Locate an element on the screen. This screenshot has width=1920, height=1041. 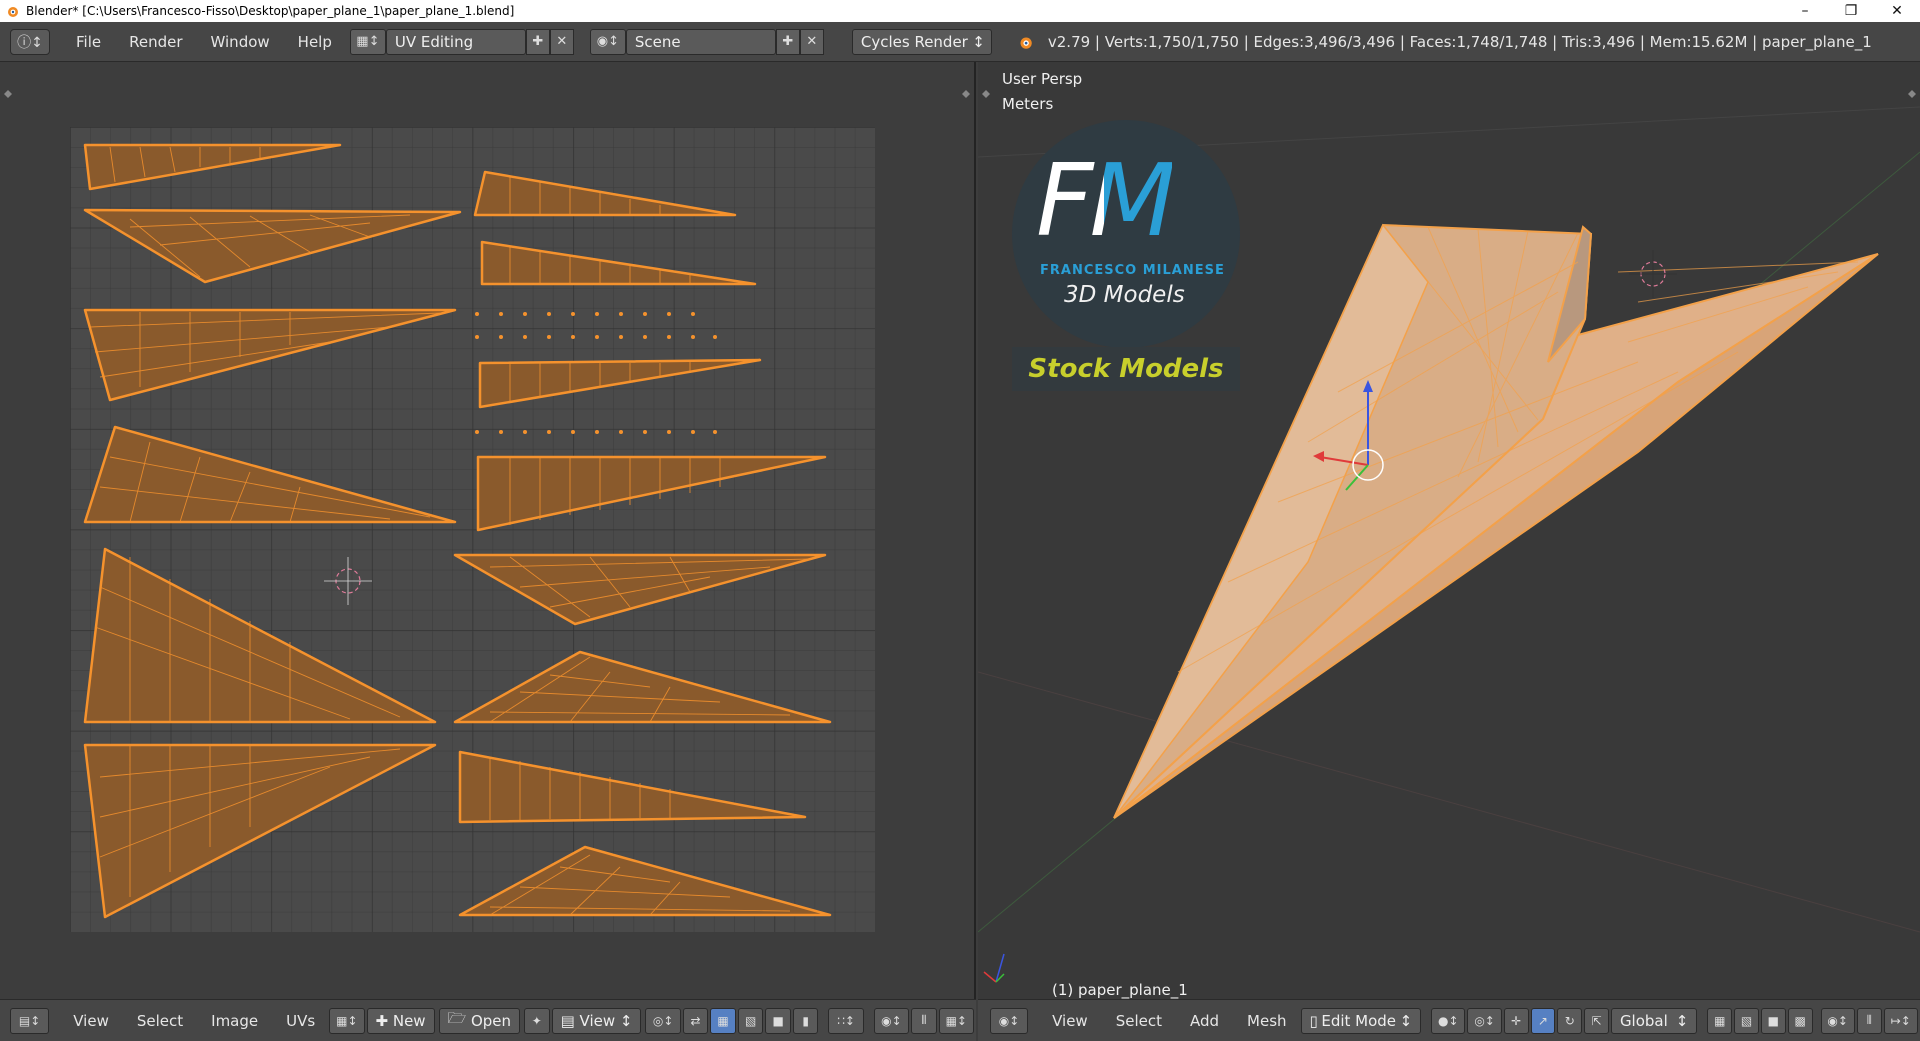
axis-widget-icon is located at coordinates (994, 968).